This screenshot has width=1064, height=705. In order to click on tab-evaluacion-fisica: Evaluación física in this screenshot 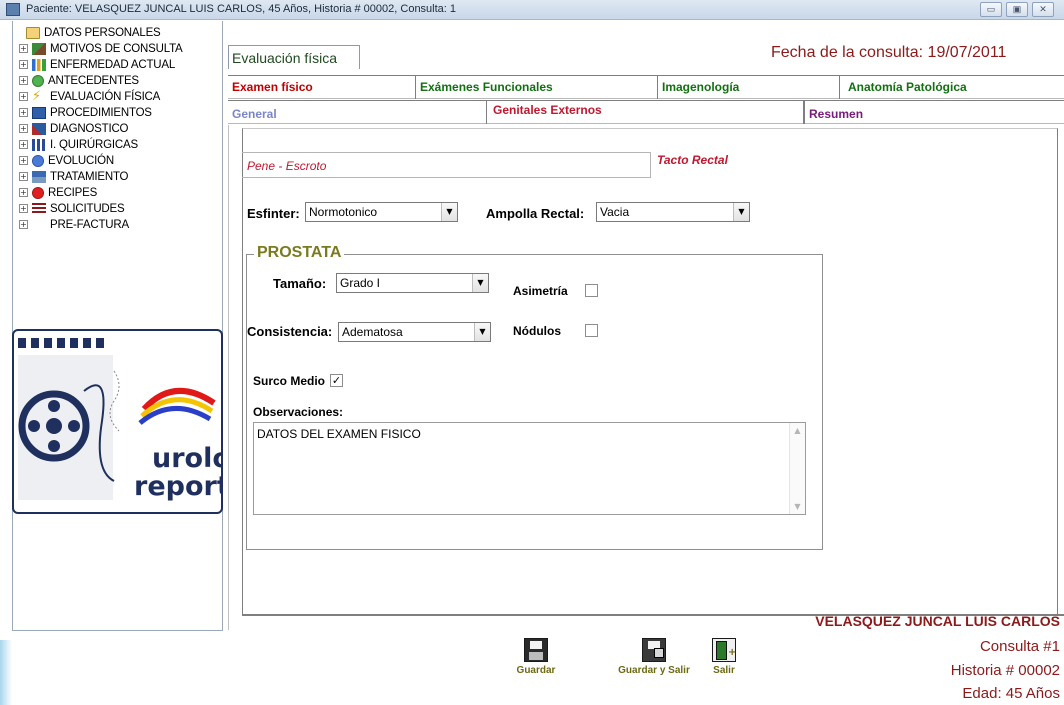, I will do `click(294, 57)`.